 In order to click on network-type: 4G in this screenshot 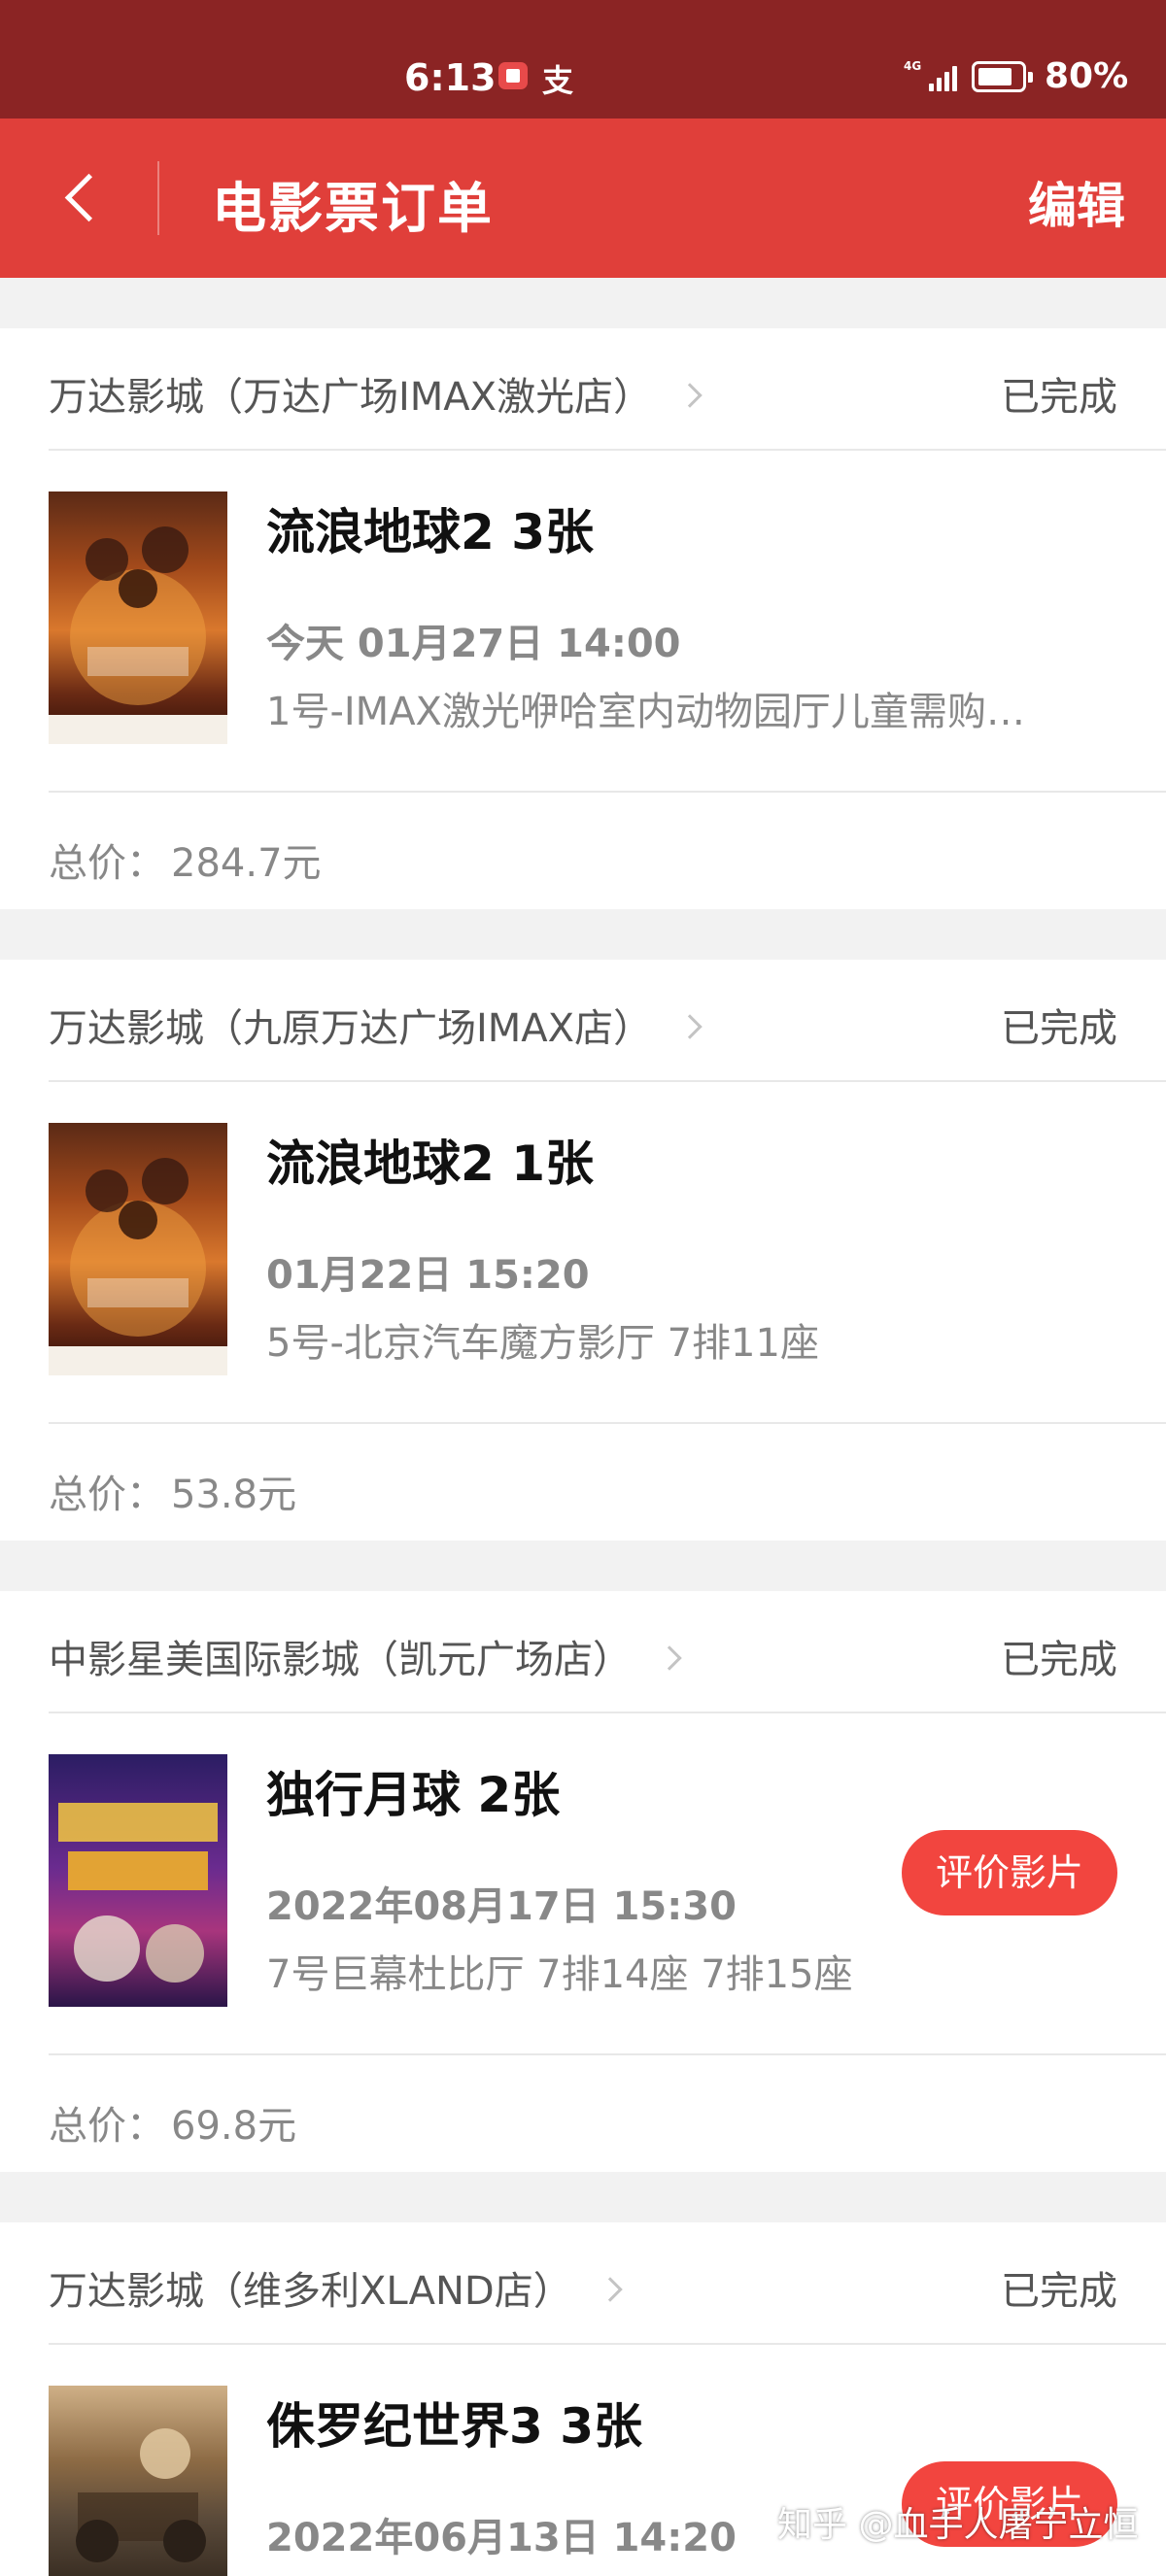, I will do `click(913, 66)`.